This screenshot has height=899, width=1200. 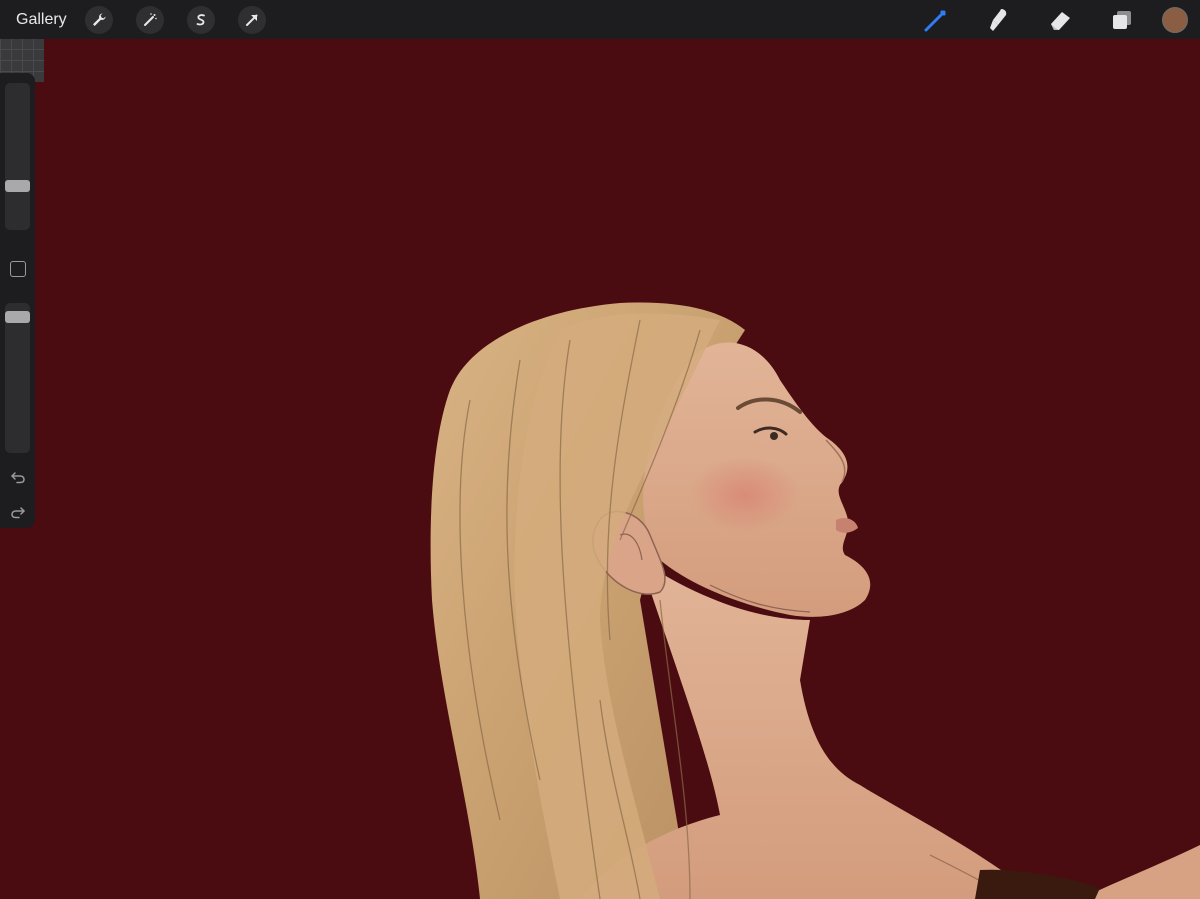 I want to click on brush-icon, so click(x=935, y=20).